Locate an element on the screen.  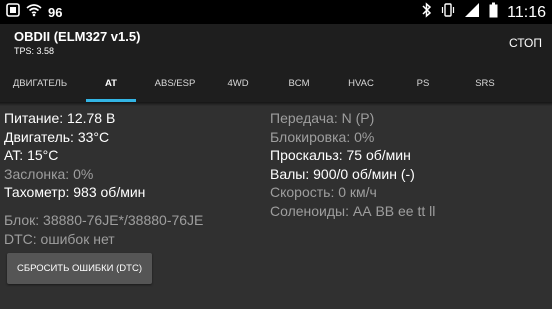
tab-hvac: HVAC is located at coordinates (361, 83).